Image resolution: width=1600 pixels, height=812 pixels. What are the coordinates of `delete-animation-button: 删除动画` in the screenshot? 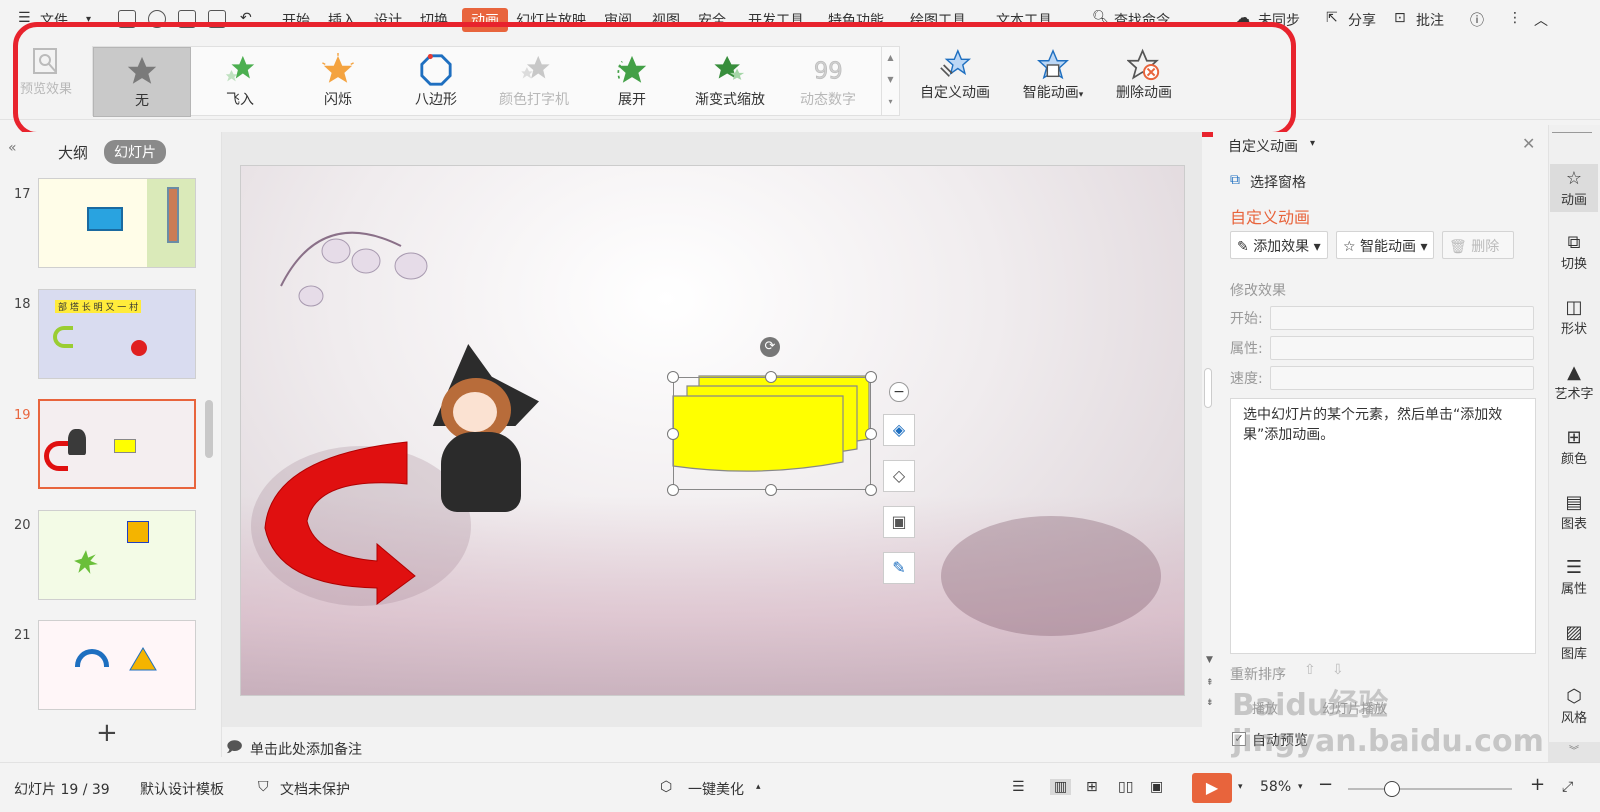 It's located at (1144, 75).